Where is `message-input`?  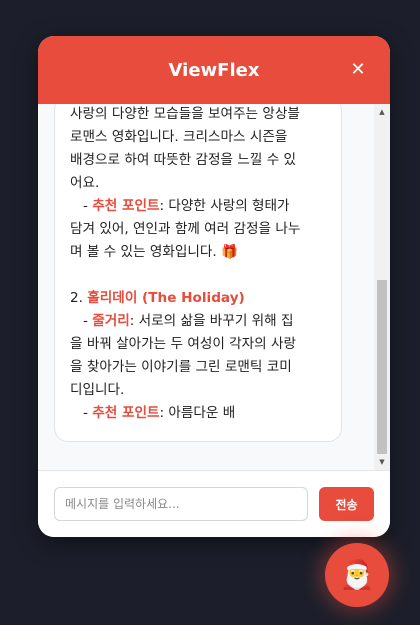
message-input is located at coordinates (181, 504).